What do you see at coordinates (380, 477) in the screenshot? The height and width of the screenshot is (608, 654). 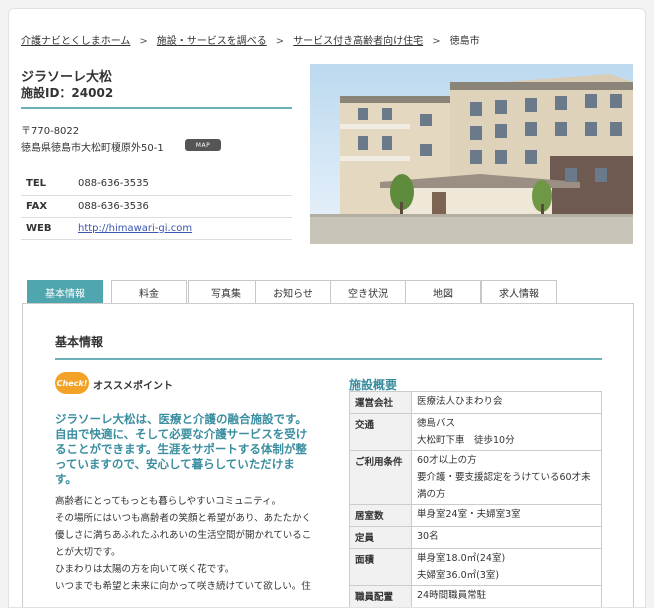 I see `overview-key: ご利用条件` at bounding box center [380, 477].